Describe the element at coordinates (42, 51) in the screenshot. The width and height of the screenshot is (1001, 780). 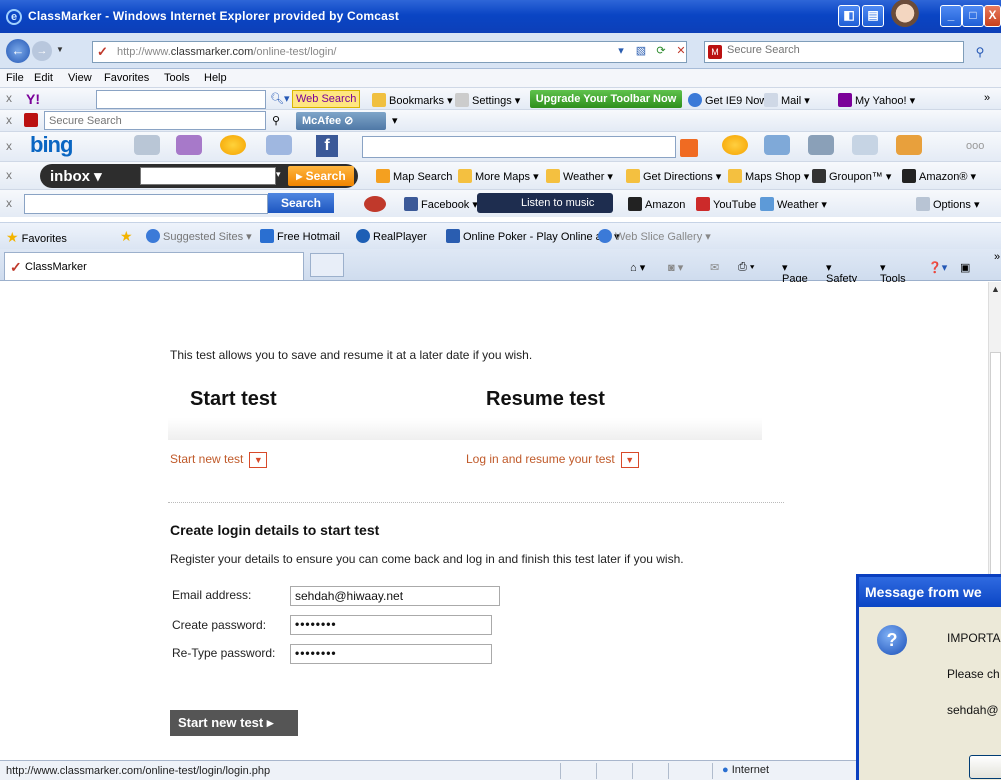
I see `forward-arrow-icon: →` at that location.